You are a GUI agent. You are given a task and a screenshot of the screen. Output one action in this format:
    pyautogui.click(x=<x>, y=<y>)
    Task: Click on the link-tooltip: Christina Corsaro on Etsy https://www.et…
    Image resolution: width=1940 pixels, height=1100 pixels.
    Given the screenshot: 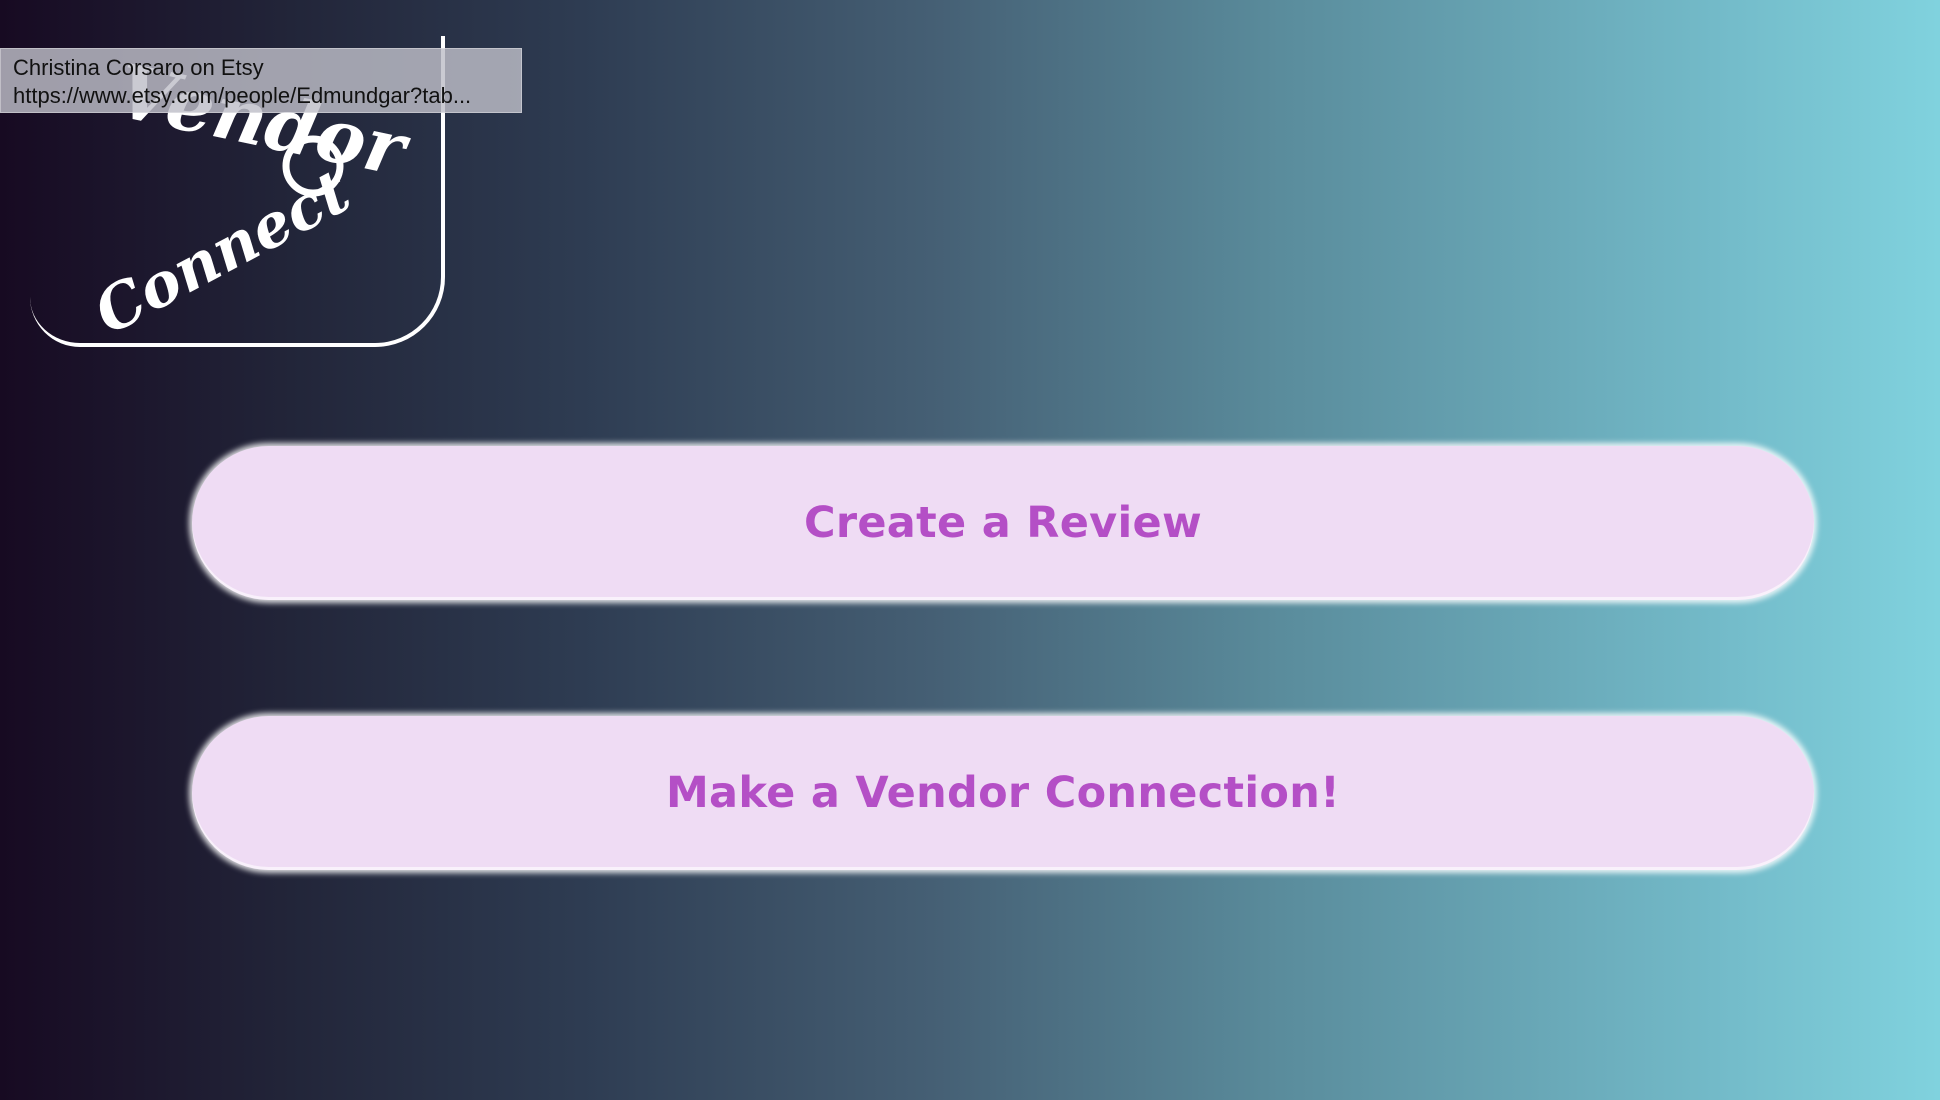 What is the action you would take?
    pyautogui.click(x=261, y=80)
    